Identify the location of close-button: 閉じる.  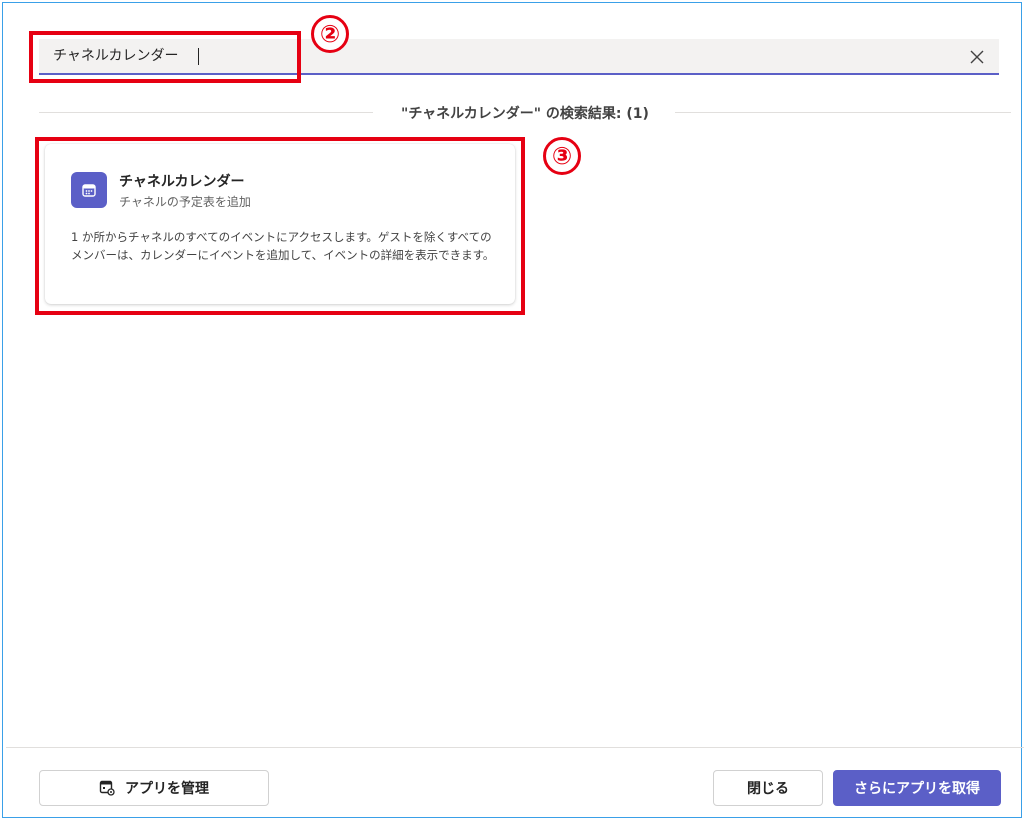
(768, 788).